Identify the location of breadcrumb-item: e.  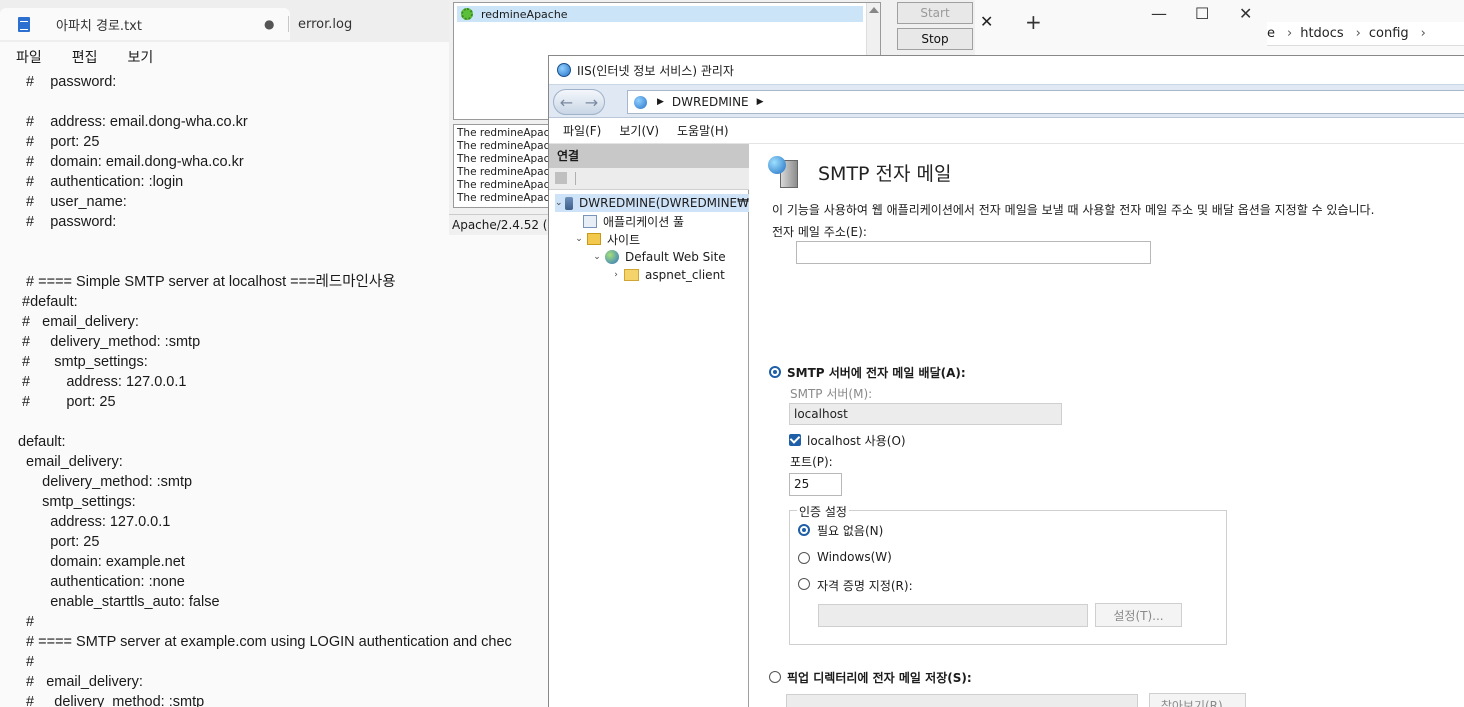
(1271, 33).